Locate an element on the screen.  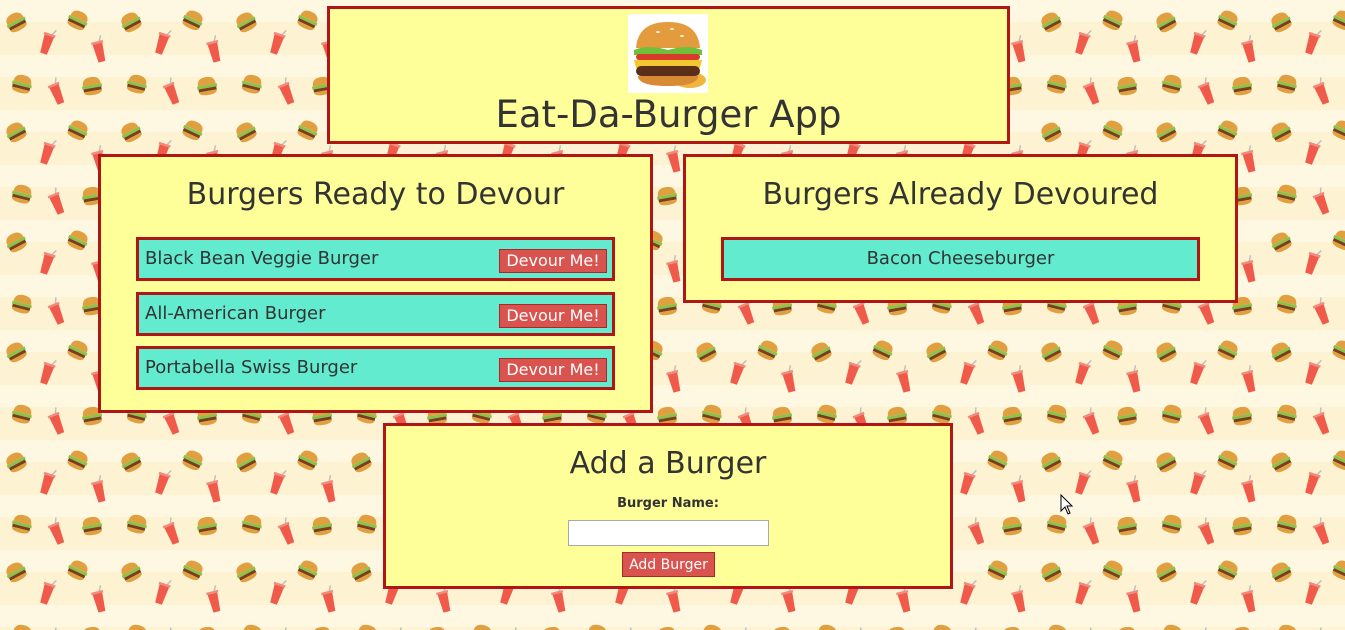
burger-photo-icon is located at coordinates (668, 53).